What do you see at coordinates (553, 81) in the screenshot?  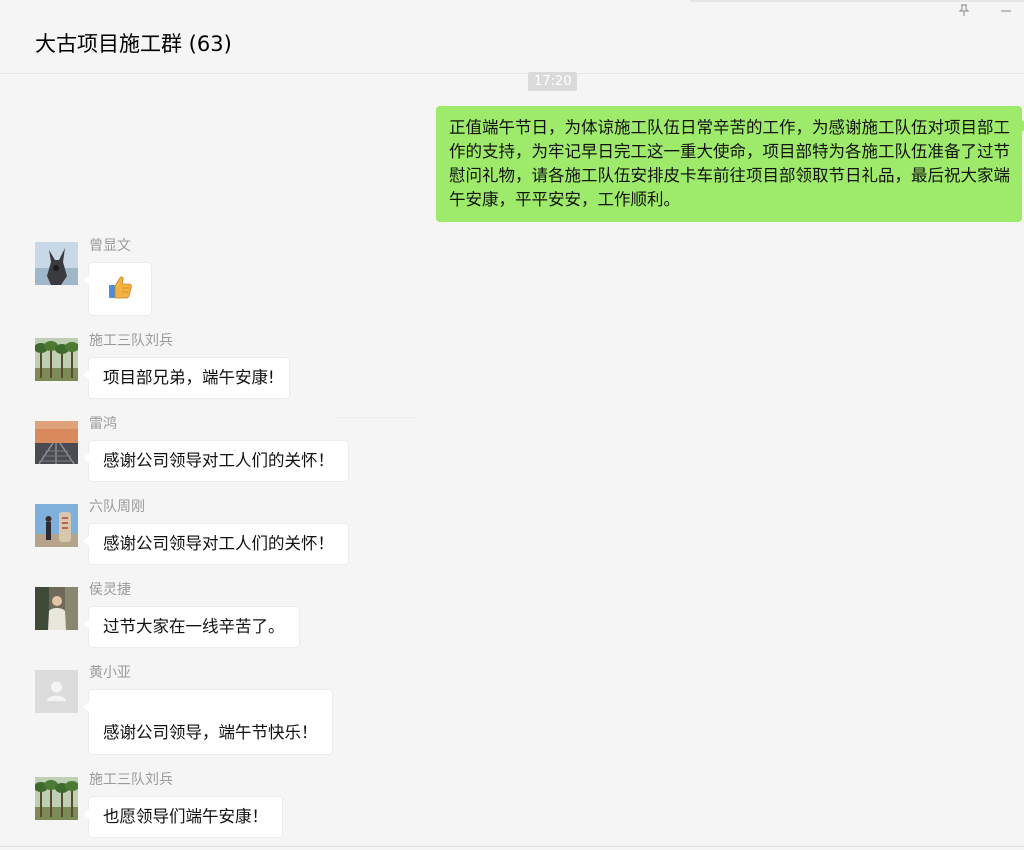 I see `timestamp-chip: 17:20` at bounding box center [553, 81].